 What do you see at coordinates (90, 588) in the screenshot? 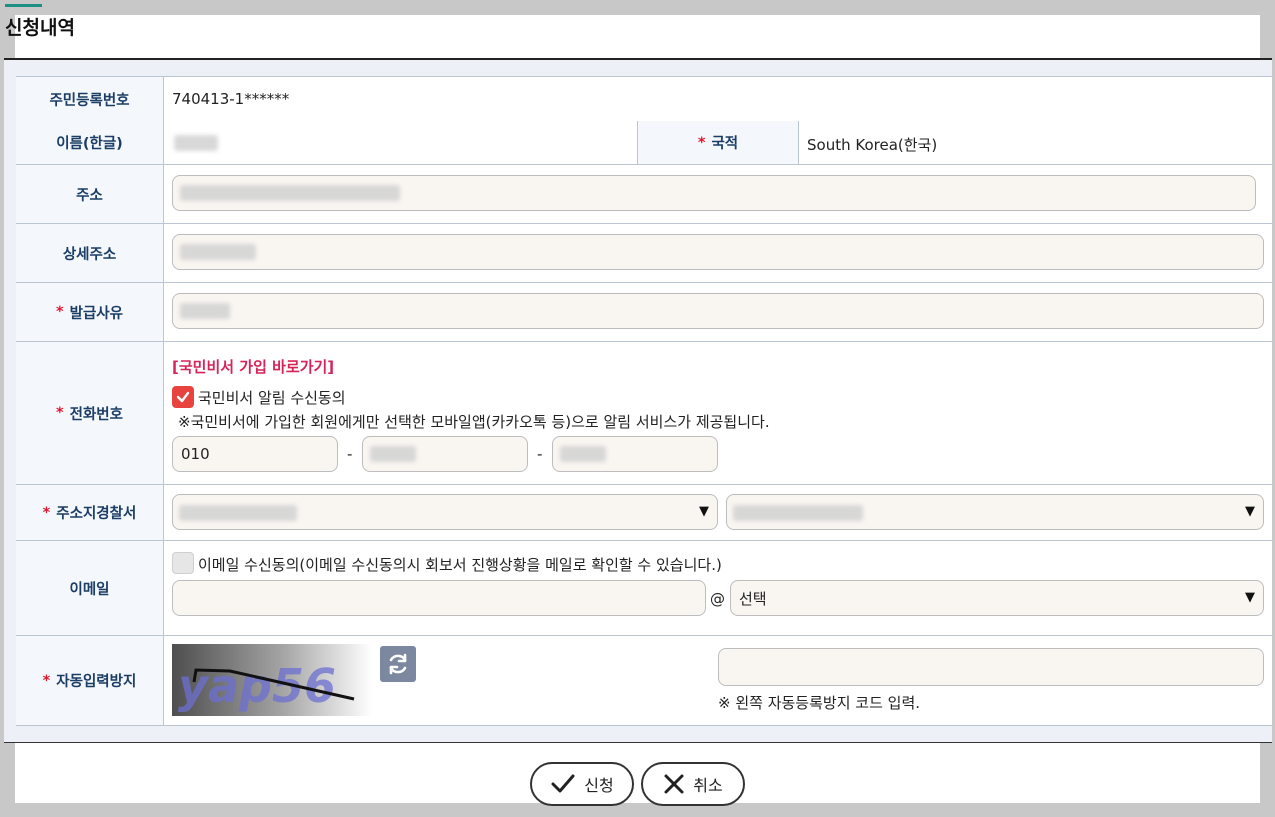
I see `email-label: 이메일` at bounding box center [90, 588].